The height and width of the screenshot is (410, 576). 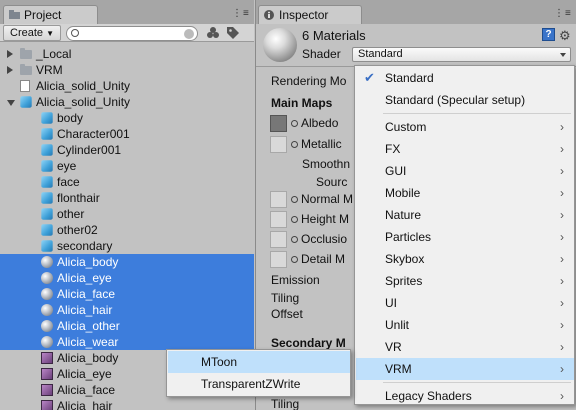 I want to click on tree-row: other, so click(x=127, y=214).